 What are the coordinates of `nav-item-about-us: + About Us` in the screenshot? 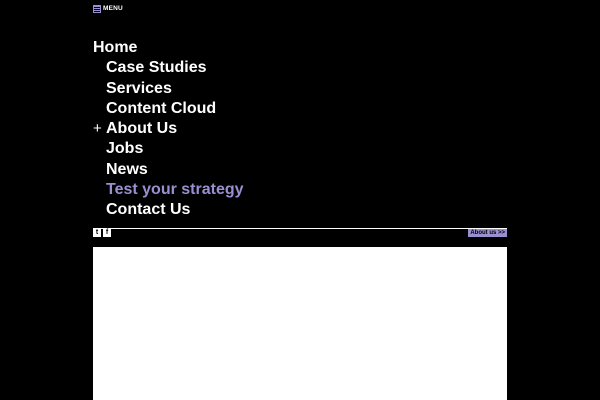 It's located at (168, 129).